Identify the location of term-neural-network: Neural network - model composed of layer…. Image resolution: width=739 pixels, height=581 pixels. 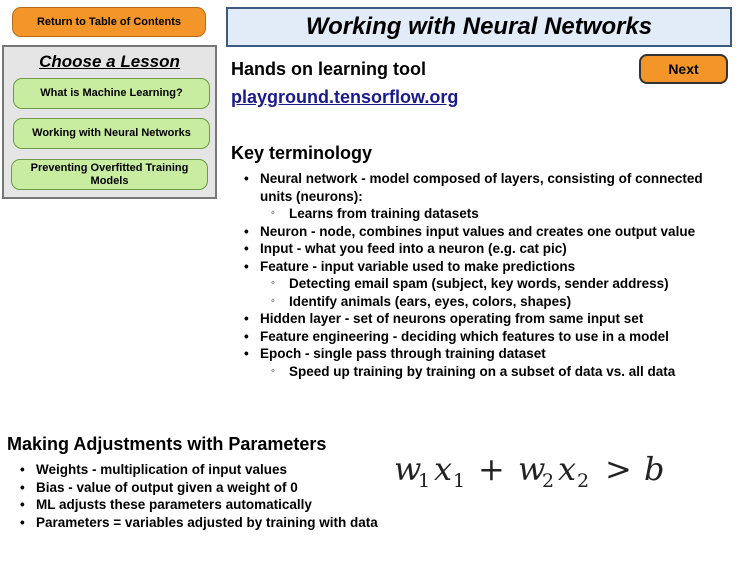
(482, 187).